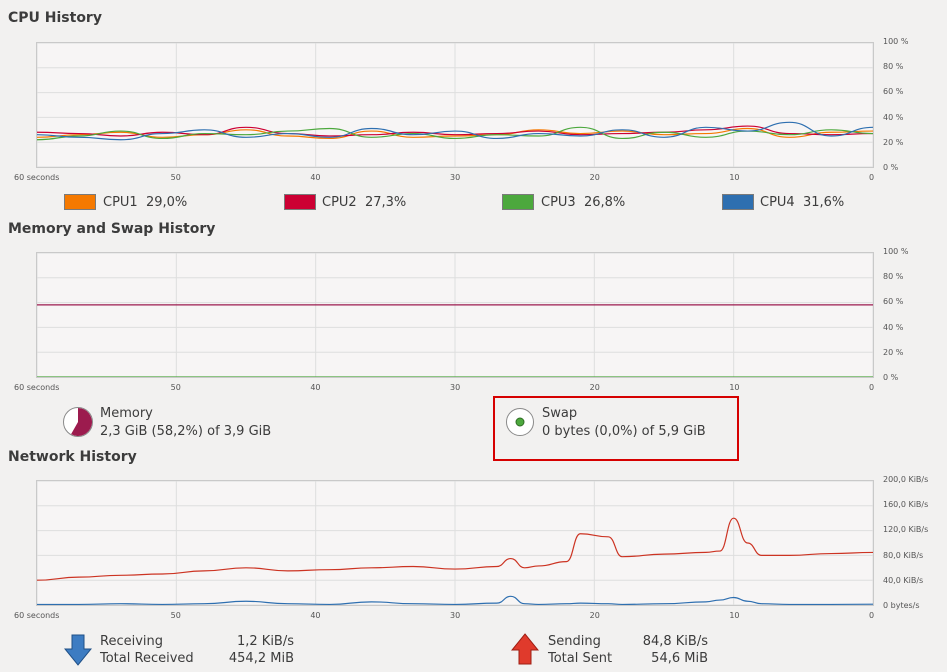 The image size is (947, 672). Describe the element at coordinates (906, 479) in the screenshot. I see `network-y-tick-label: 200,0 KiB/s` at that location.